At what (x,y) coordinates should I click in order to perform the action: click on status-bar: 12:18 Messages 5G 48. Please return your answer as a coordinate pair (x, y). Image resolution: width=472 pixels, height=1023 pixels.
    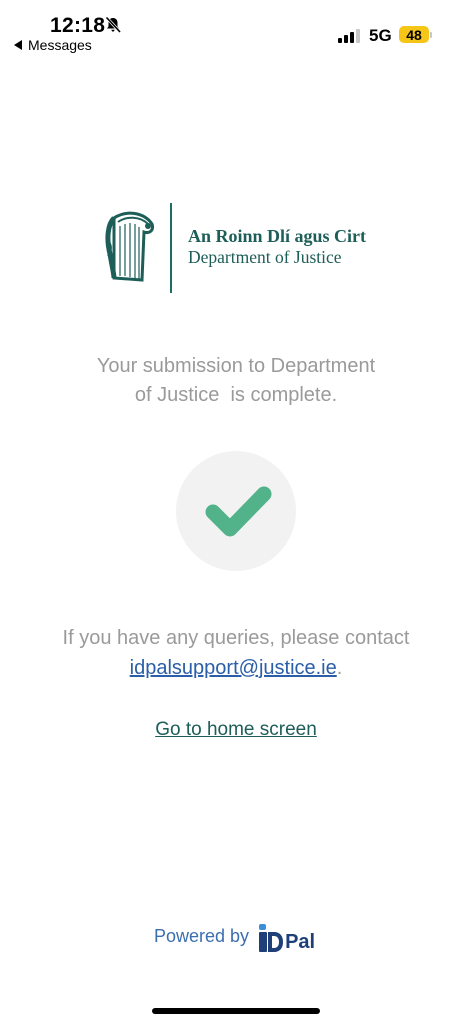
    Looking at the image, I should click on (236, 30).